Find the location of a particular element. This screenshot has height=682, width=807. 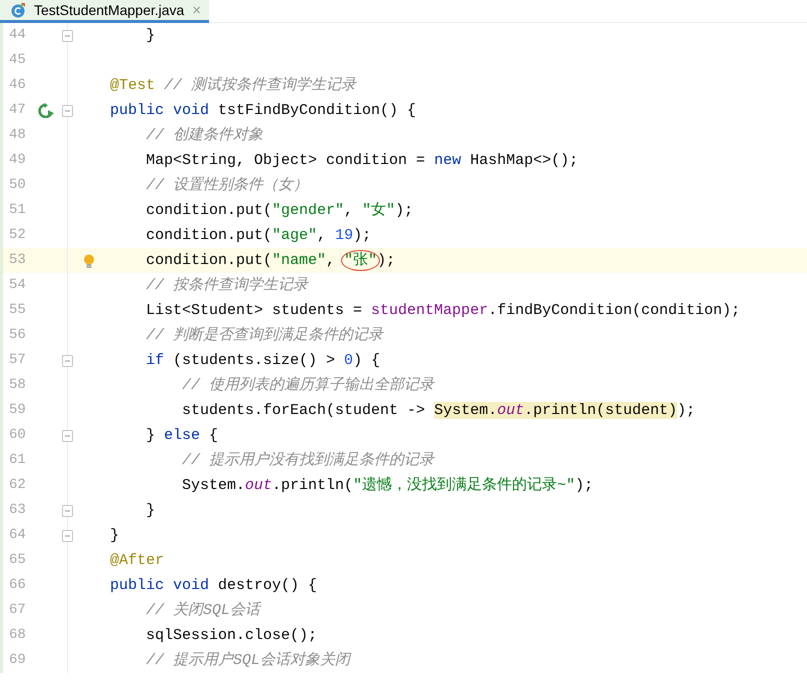

run-icon is located at coordinates (46, 110).